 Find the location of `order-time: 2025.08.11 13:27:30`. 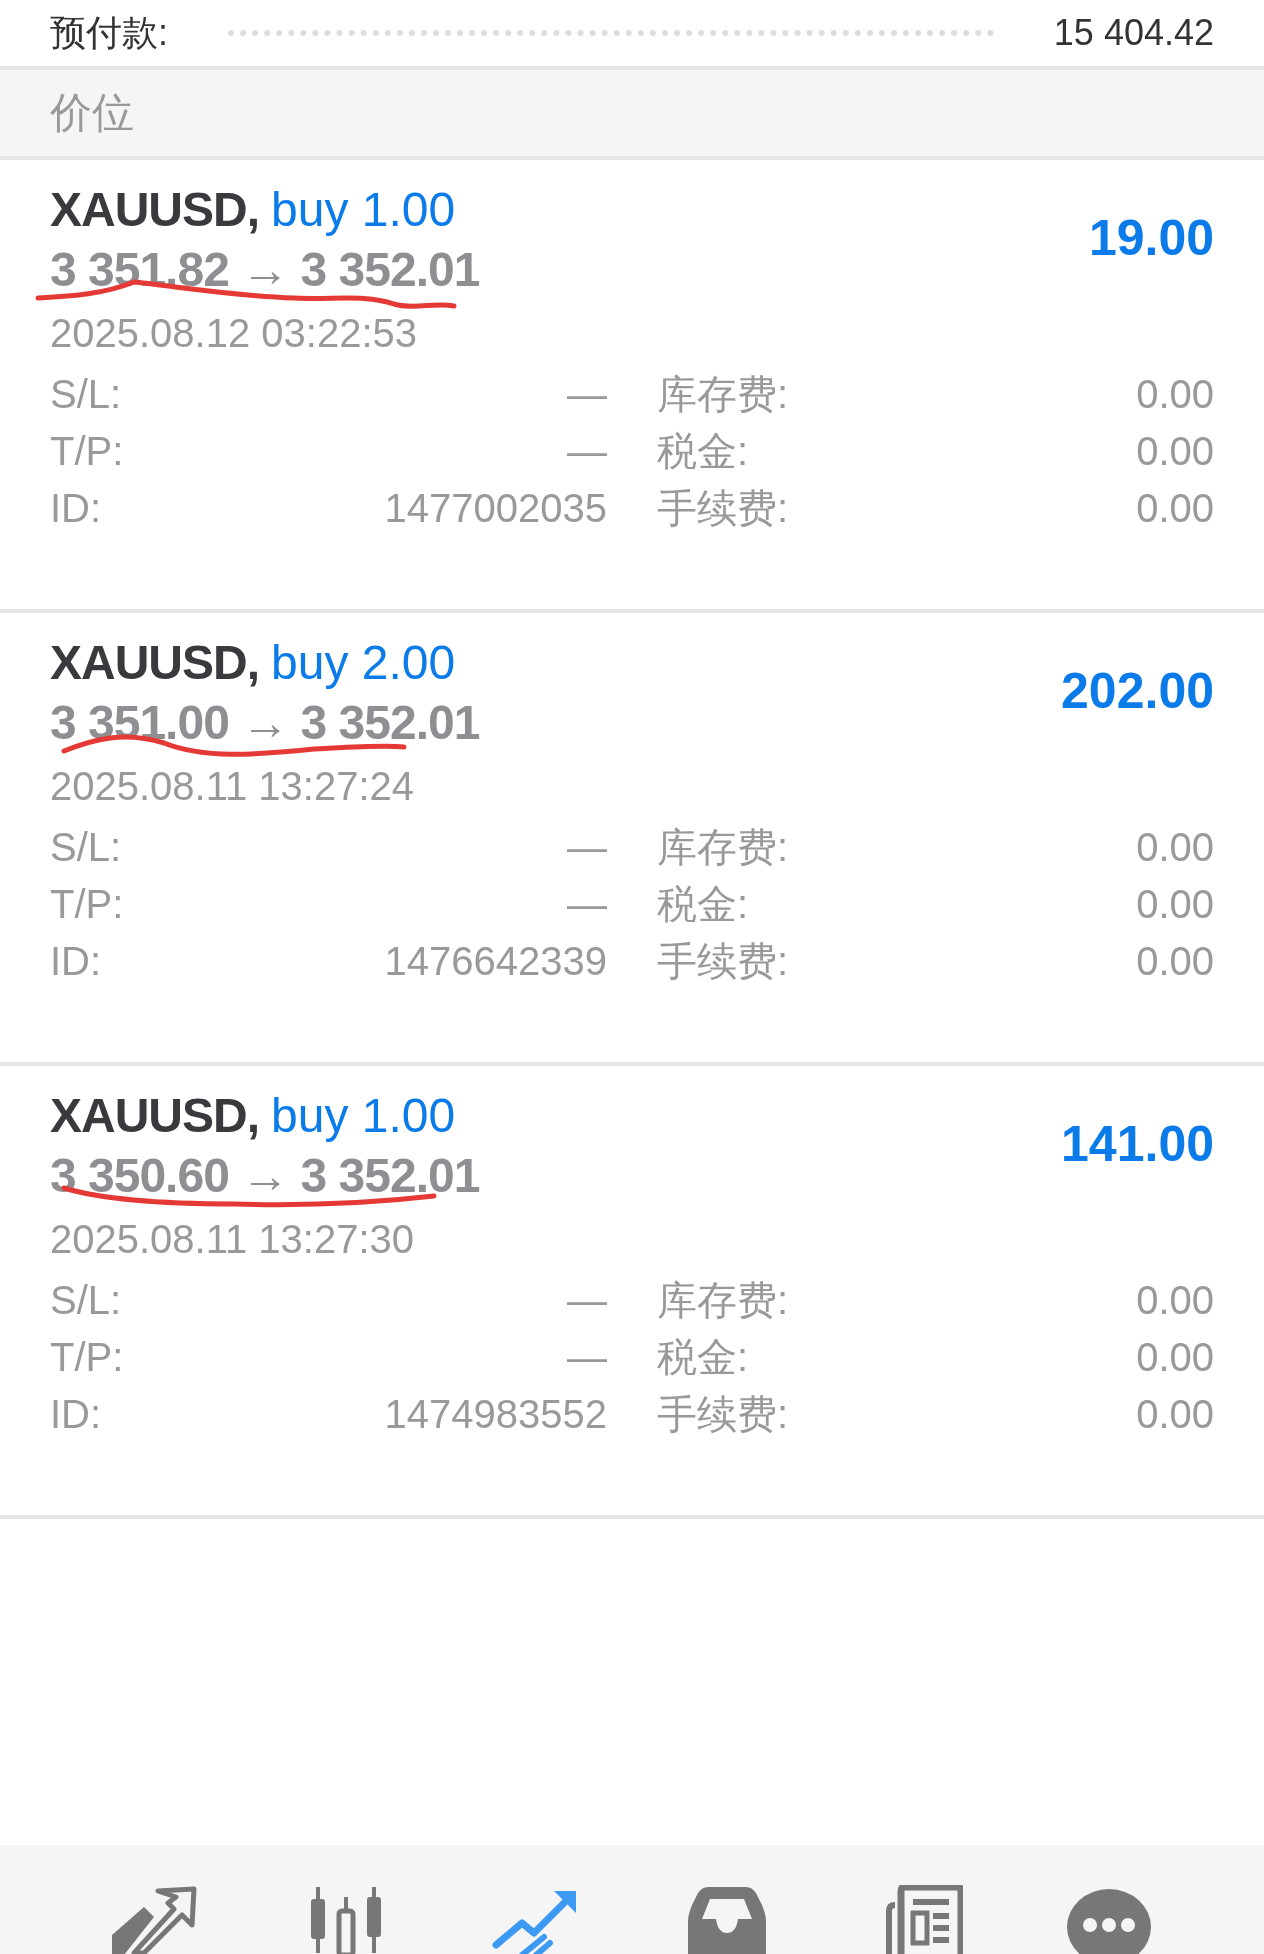

order-time: 2025.08.11 13:27:30 is located at coordinates (233, 1239).